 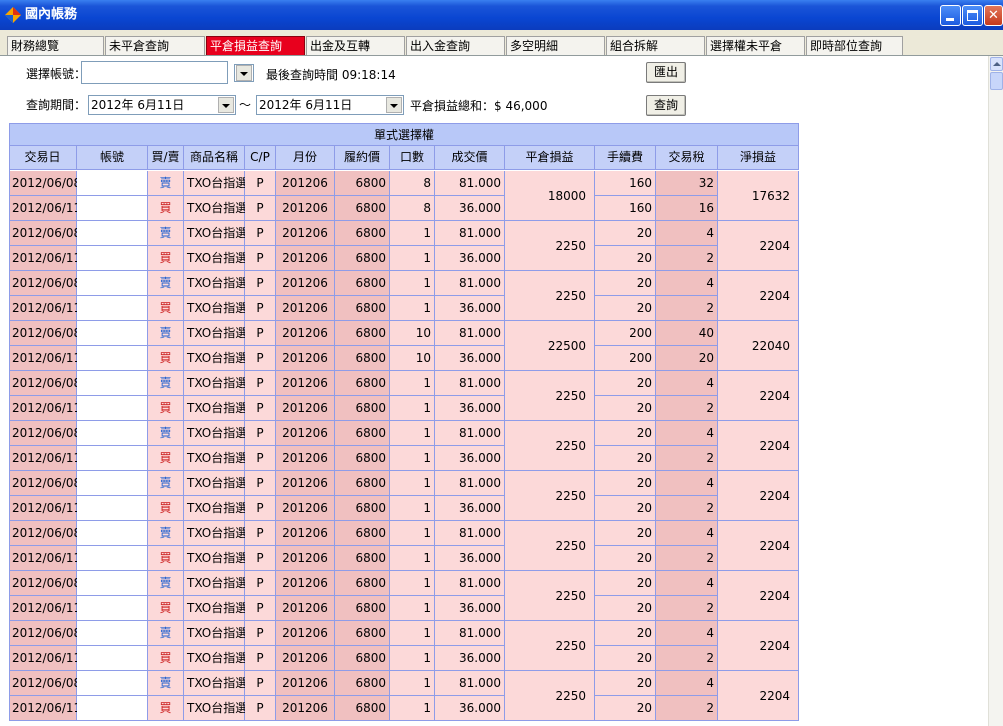 What do you see at coordinates (306, 105) in the screenshot?
I see `date-to-value: 2012年 6月11日` at bounding box center [306, 105].